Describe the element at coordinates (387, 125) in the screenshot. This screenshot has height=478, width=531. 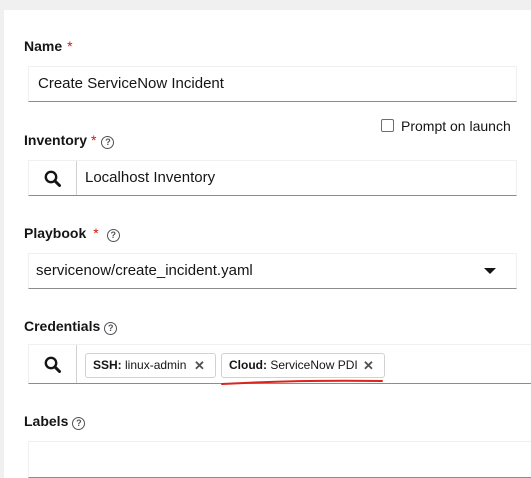
I see `prompt-on-launch-checkbox` at that location.